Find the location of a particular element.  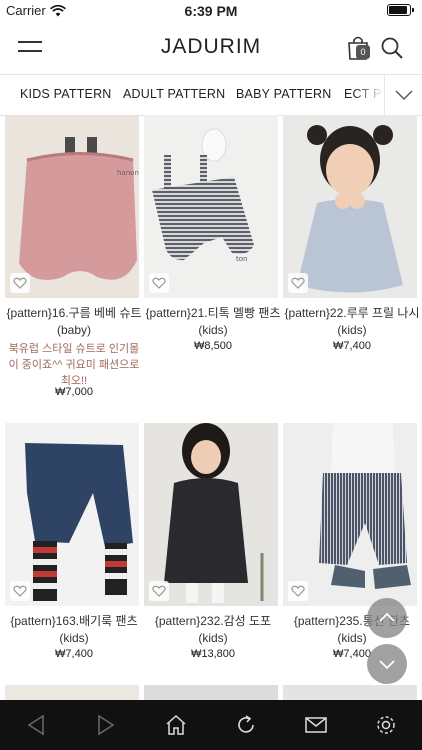

scroll-up-button is located at coordinates (387, 618).